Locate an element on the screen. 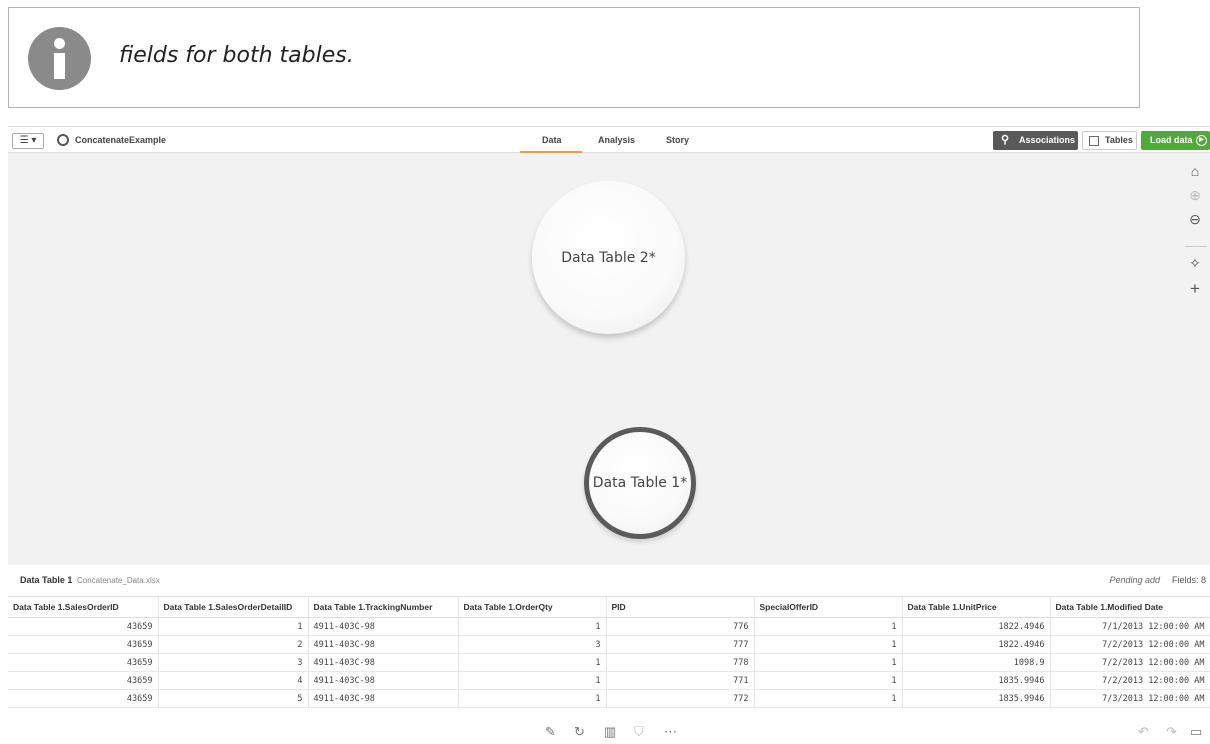 This screenshot has height=744, width=1210. bottom-toolbar: ✎ ↻ ▥ ⛉ ⋯ ↶ ↷ ▭ is located at coordinates (609, 732).